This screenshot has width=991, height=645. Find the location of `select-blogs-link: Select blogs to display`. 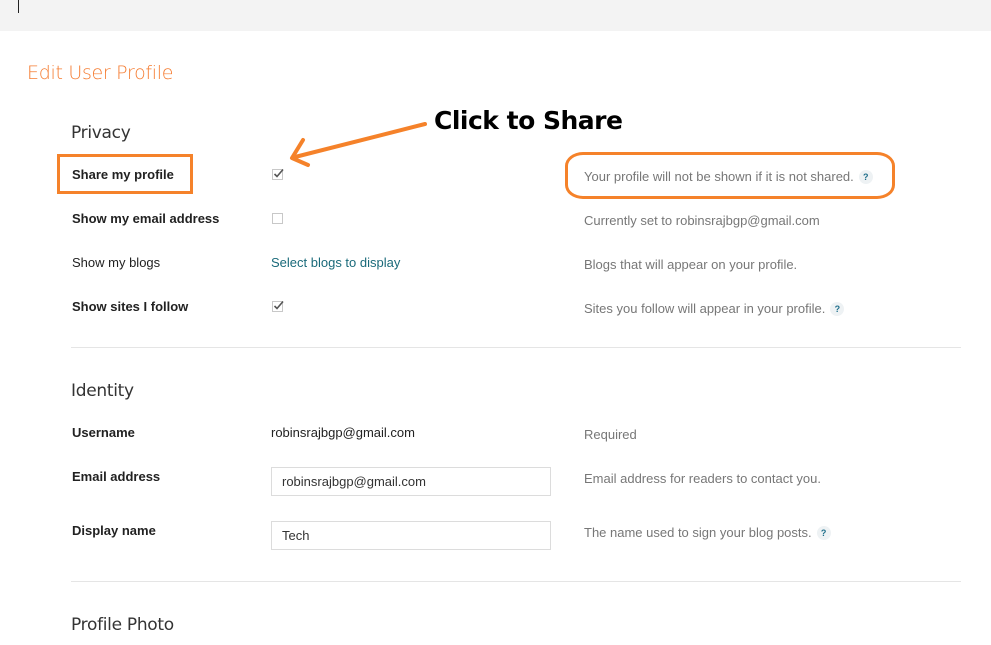

select-blogs-link: Select blogs to display is located at coordinates (335, 262).